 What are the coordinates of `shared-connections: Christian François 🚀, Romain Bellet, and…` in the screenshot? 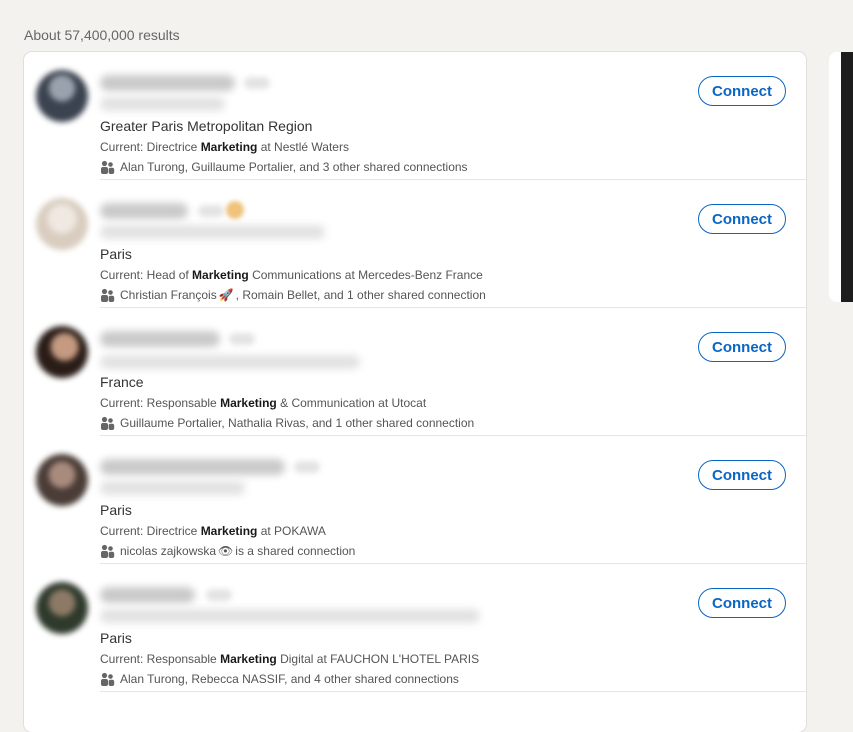 It's located at (293, 295).